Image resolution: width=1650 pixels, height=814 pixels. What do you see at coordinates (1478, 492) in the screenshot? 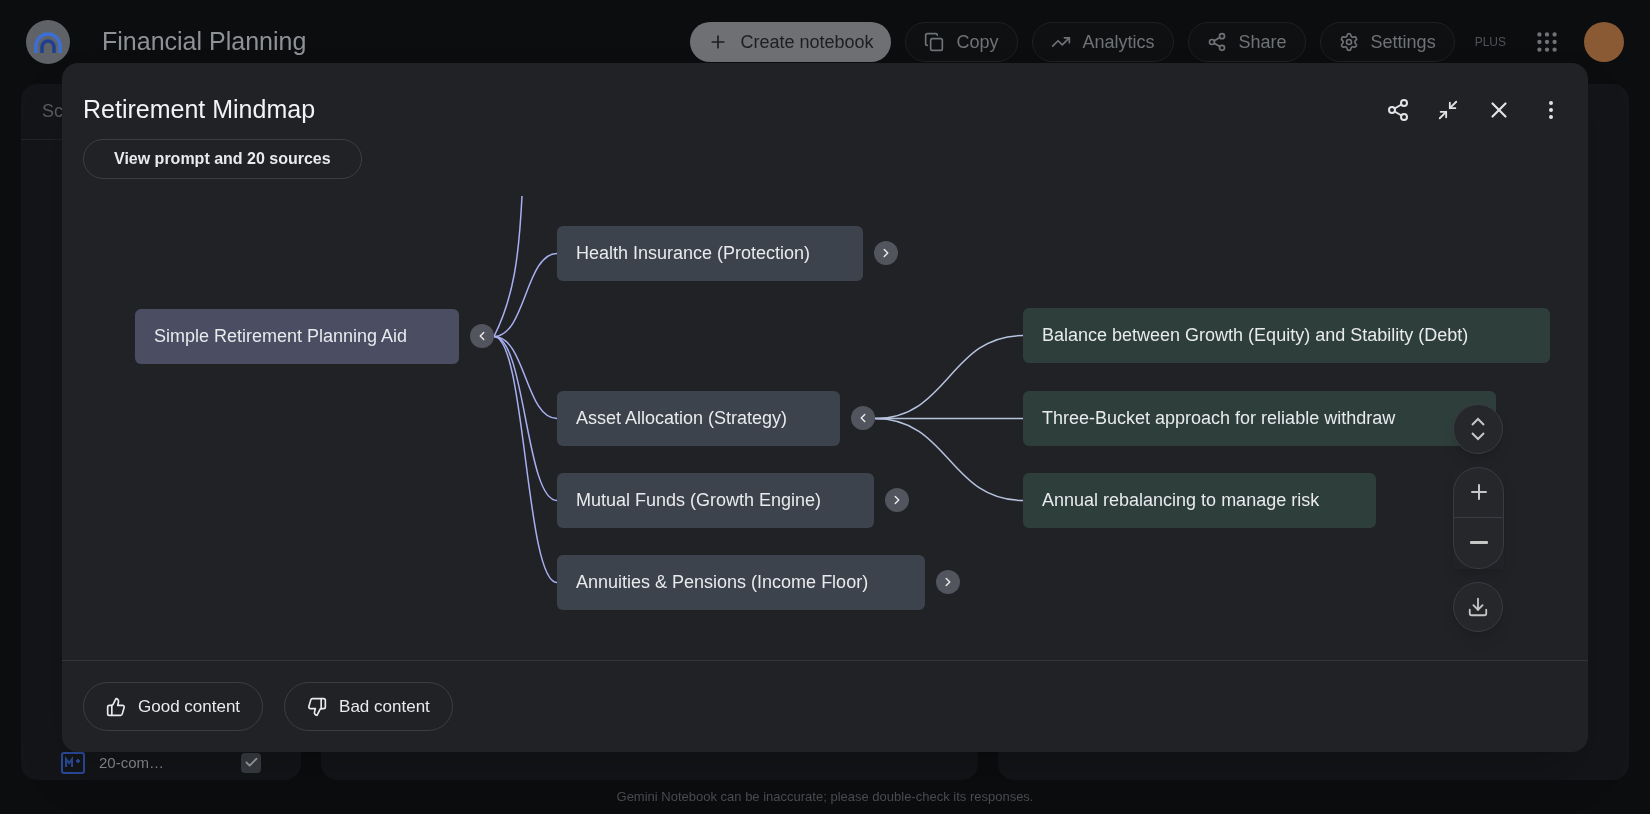
I see `zoom-in-button` at bounding box center [1478, 492].